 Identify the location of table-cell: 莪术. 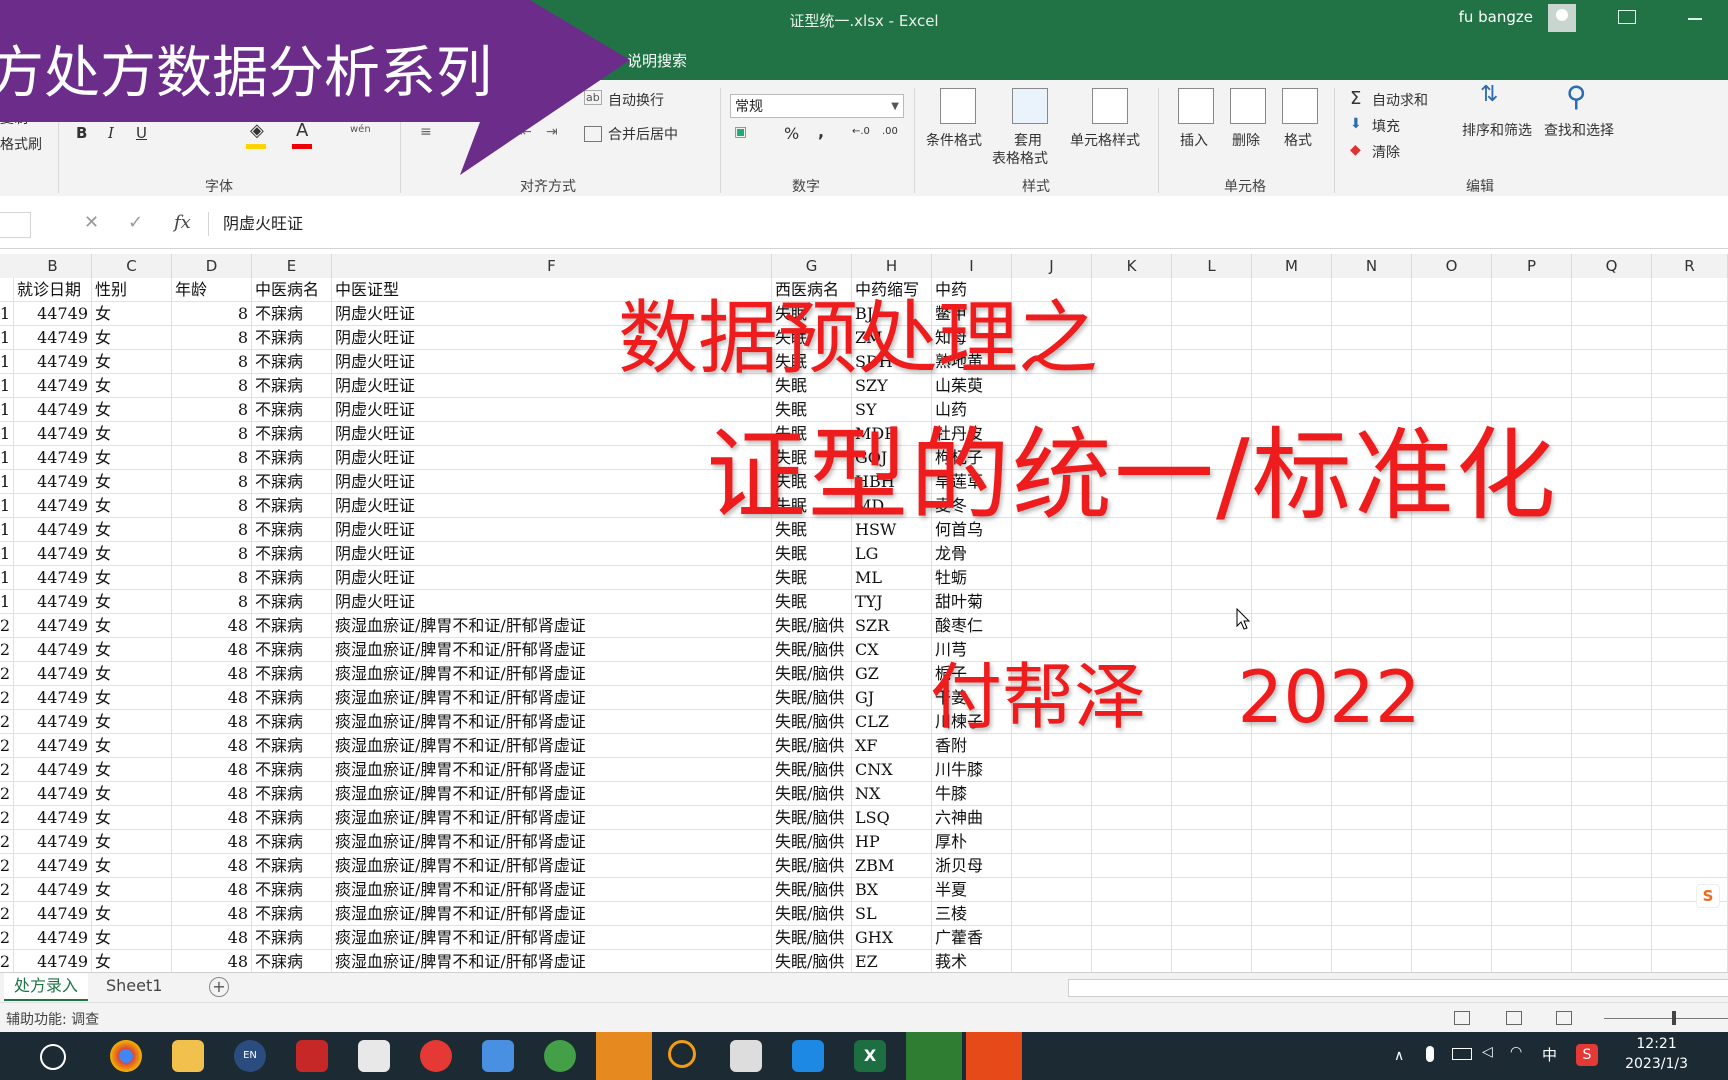
(972, 961).